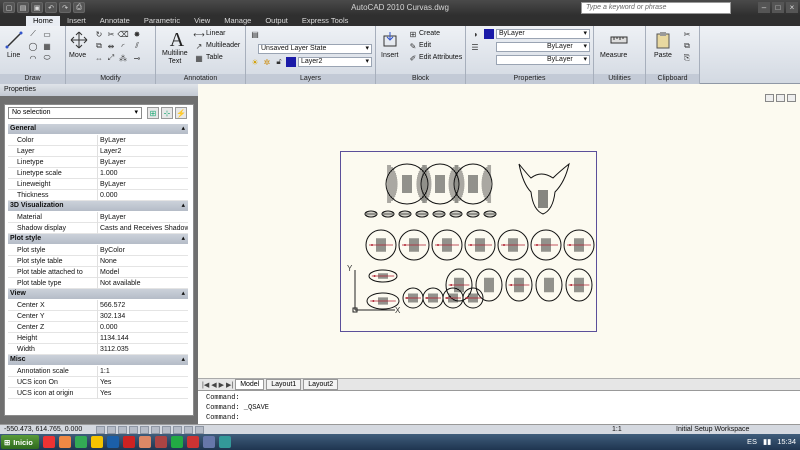  What do you see at coordinates (48, 442) in the screenshot?
I see `chrome-icon` at bounding box center [48, 442].